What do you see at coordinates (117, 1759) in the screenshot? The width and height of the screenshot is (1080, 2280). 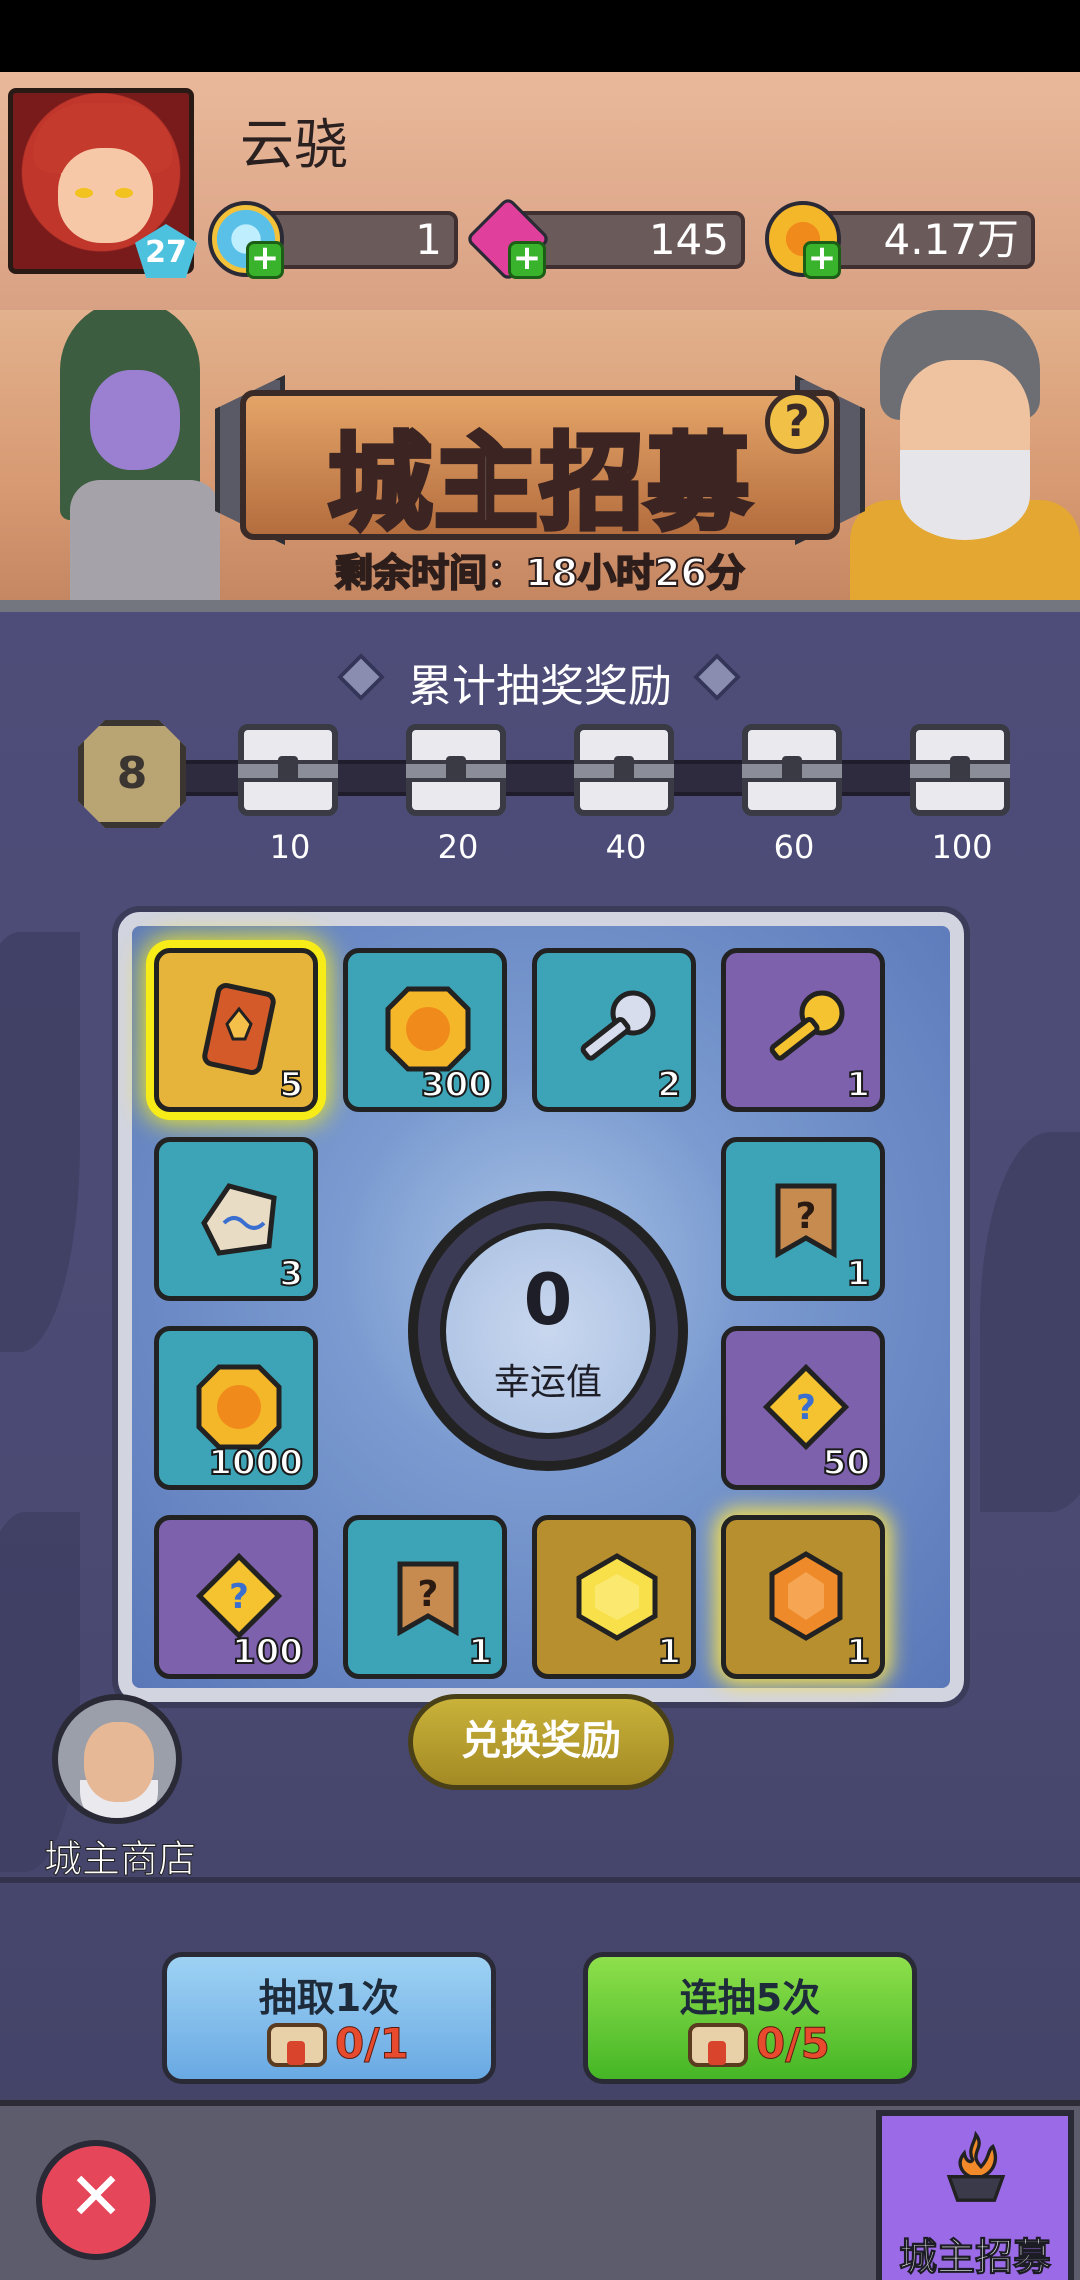 I see `lord-shop-button` at bounding box center [117, 1759].